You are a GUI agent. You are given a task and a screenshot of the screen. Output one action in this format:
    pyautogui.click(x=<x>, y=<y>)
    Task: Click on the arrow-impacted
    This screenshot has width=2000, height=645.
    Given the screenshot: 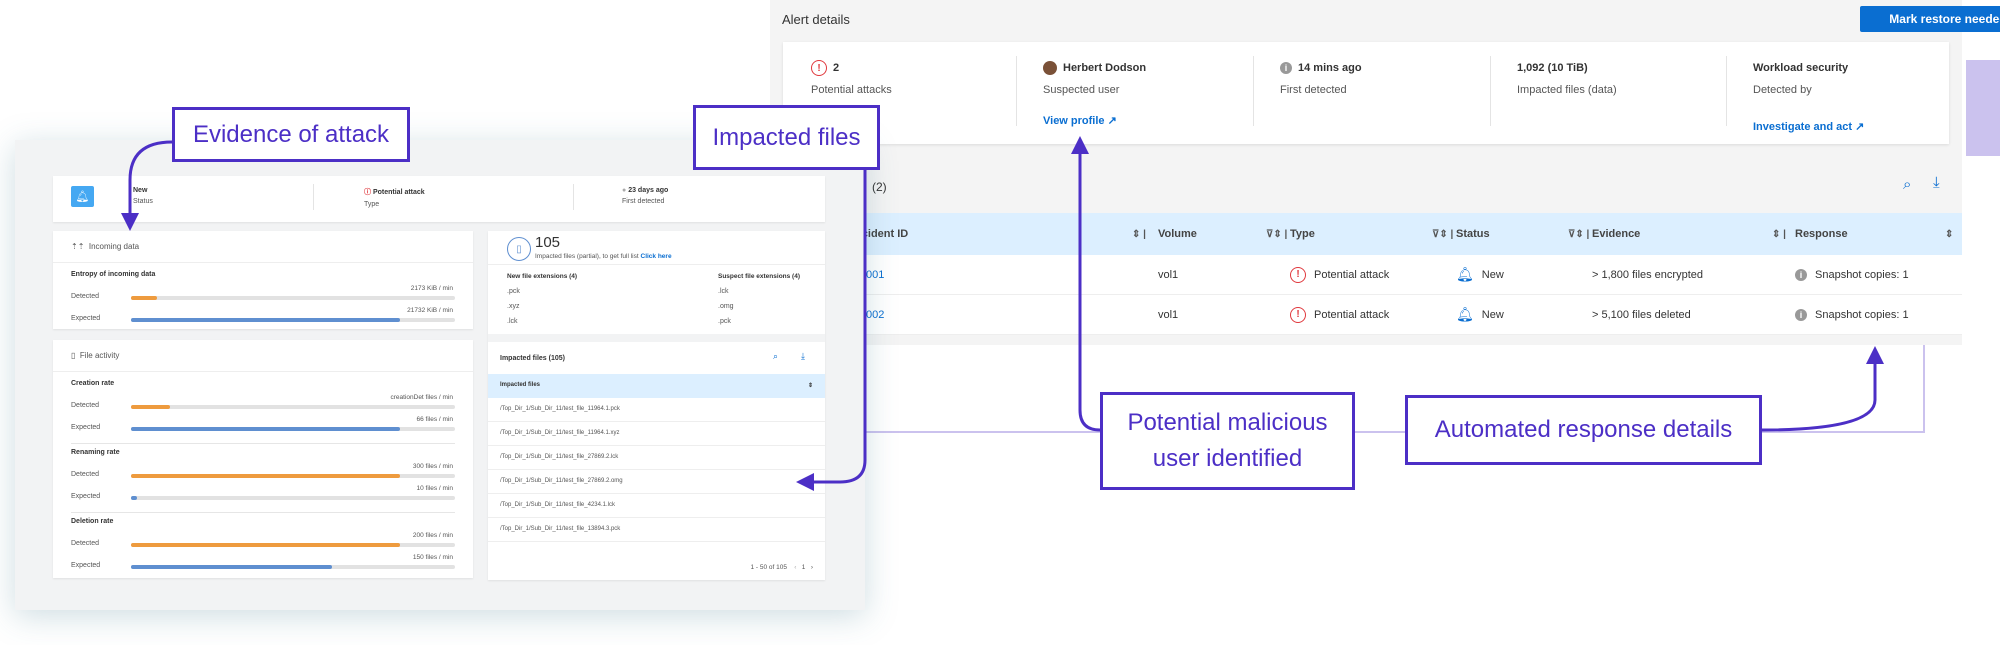 What is the action you would take?
    pyautogui.click(x=831, y=330)
    